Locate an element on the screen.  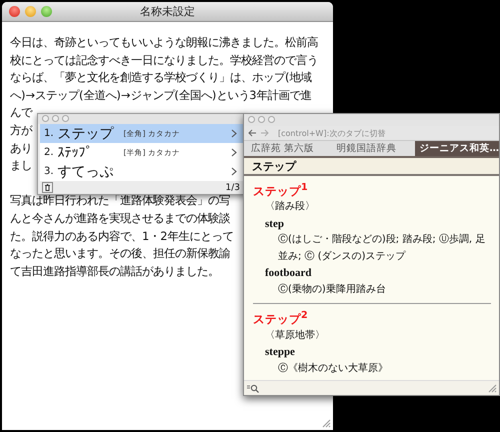
gloss: 〈草原地帯〉 is located at coordinates (295, 335).